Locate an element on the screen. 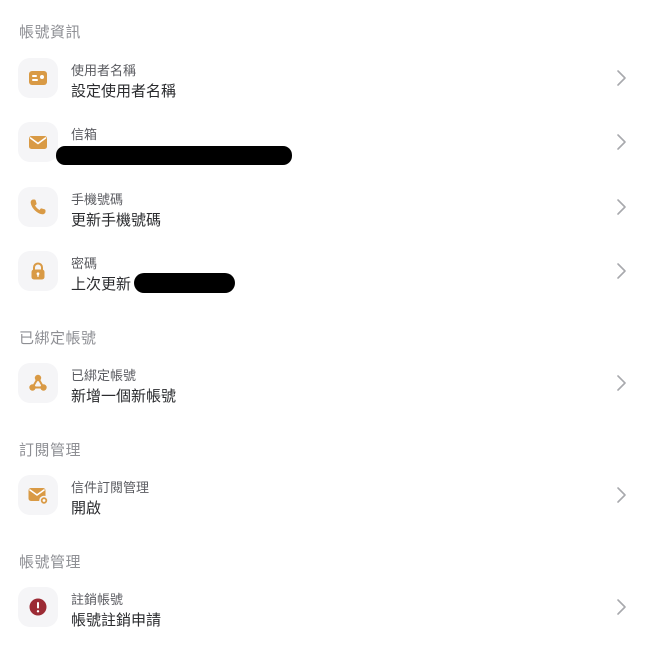 The width and height of the screenshot is (656, 656). phone-icon-box is located at coordinates (38, 207).